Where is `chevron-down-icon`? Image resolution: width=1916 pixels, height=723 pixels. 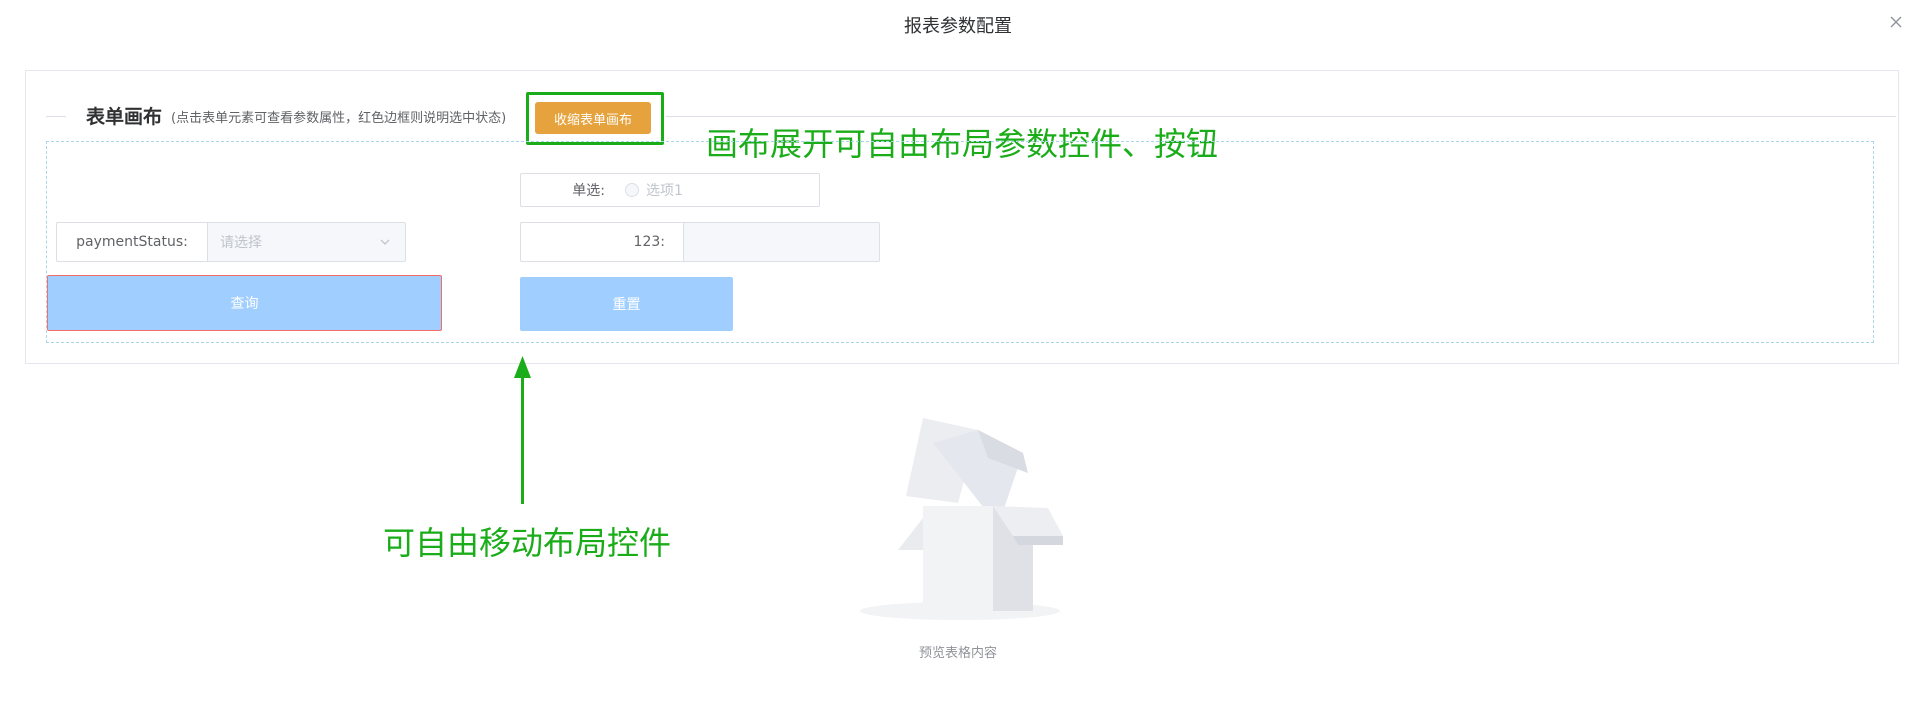 chevron-down-icon is located at coordinates (385, 242).